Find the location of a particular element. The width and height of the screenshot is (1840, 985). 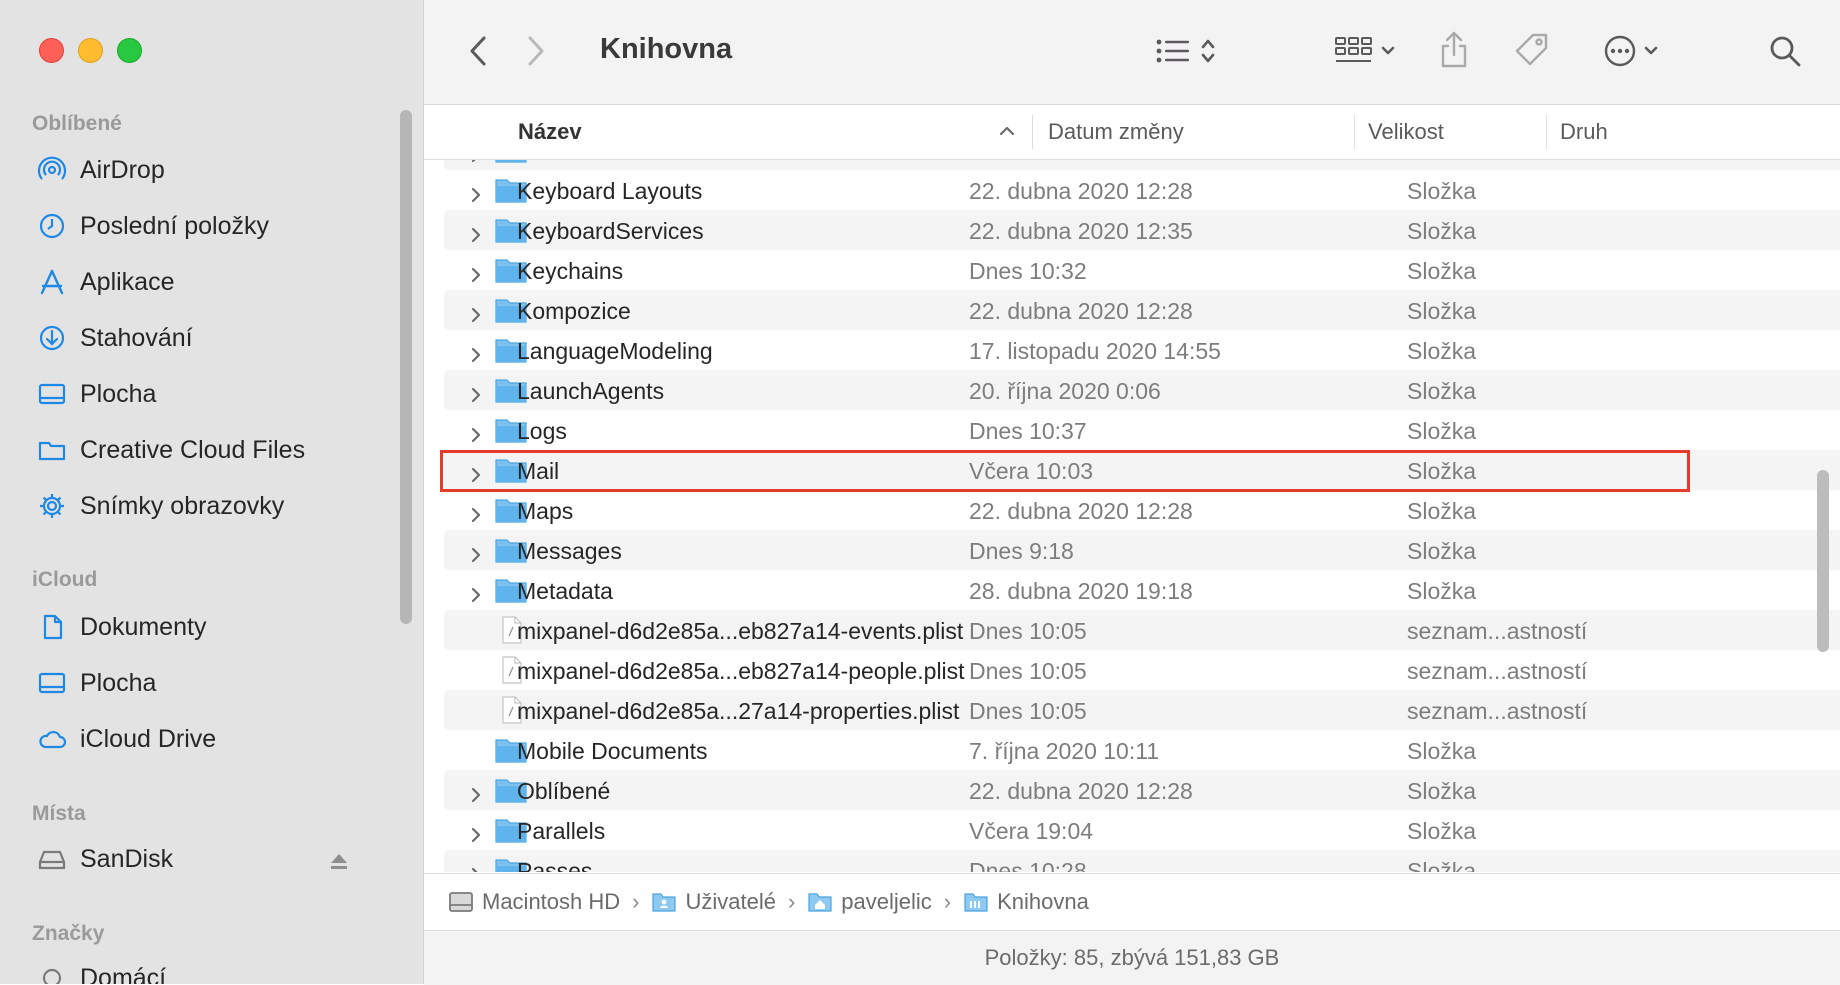

column-size: Velikost is located at coordinates (1406, 132).